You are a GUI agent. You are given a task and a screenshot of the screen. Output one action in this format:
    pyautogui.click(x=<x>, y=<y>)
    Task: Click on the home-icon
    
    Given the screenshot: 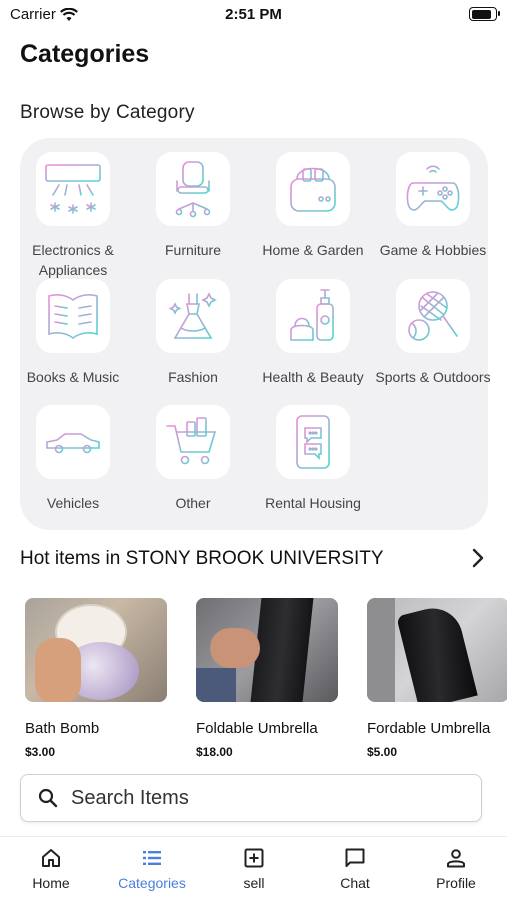 What is the action you would take?
    pyautogui.click(x=51, y=858)
    